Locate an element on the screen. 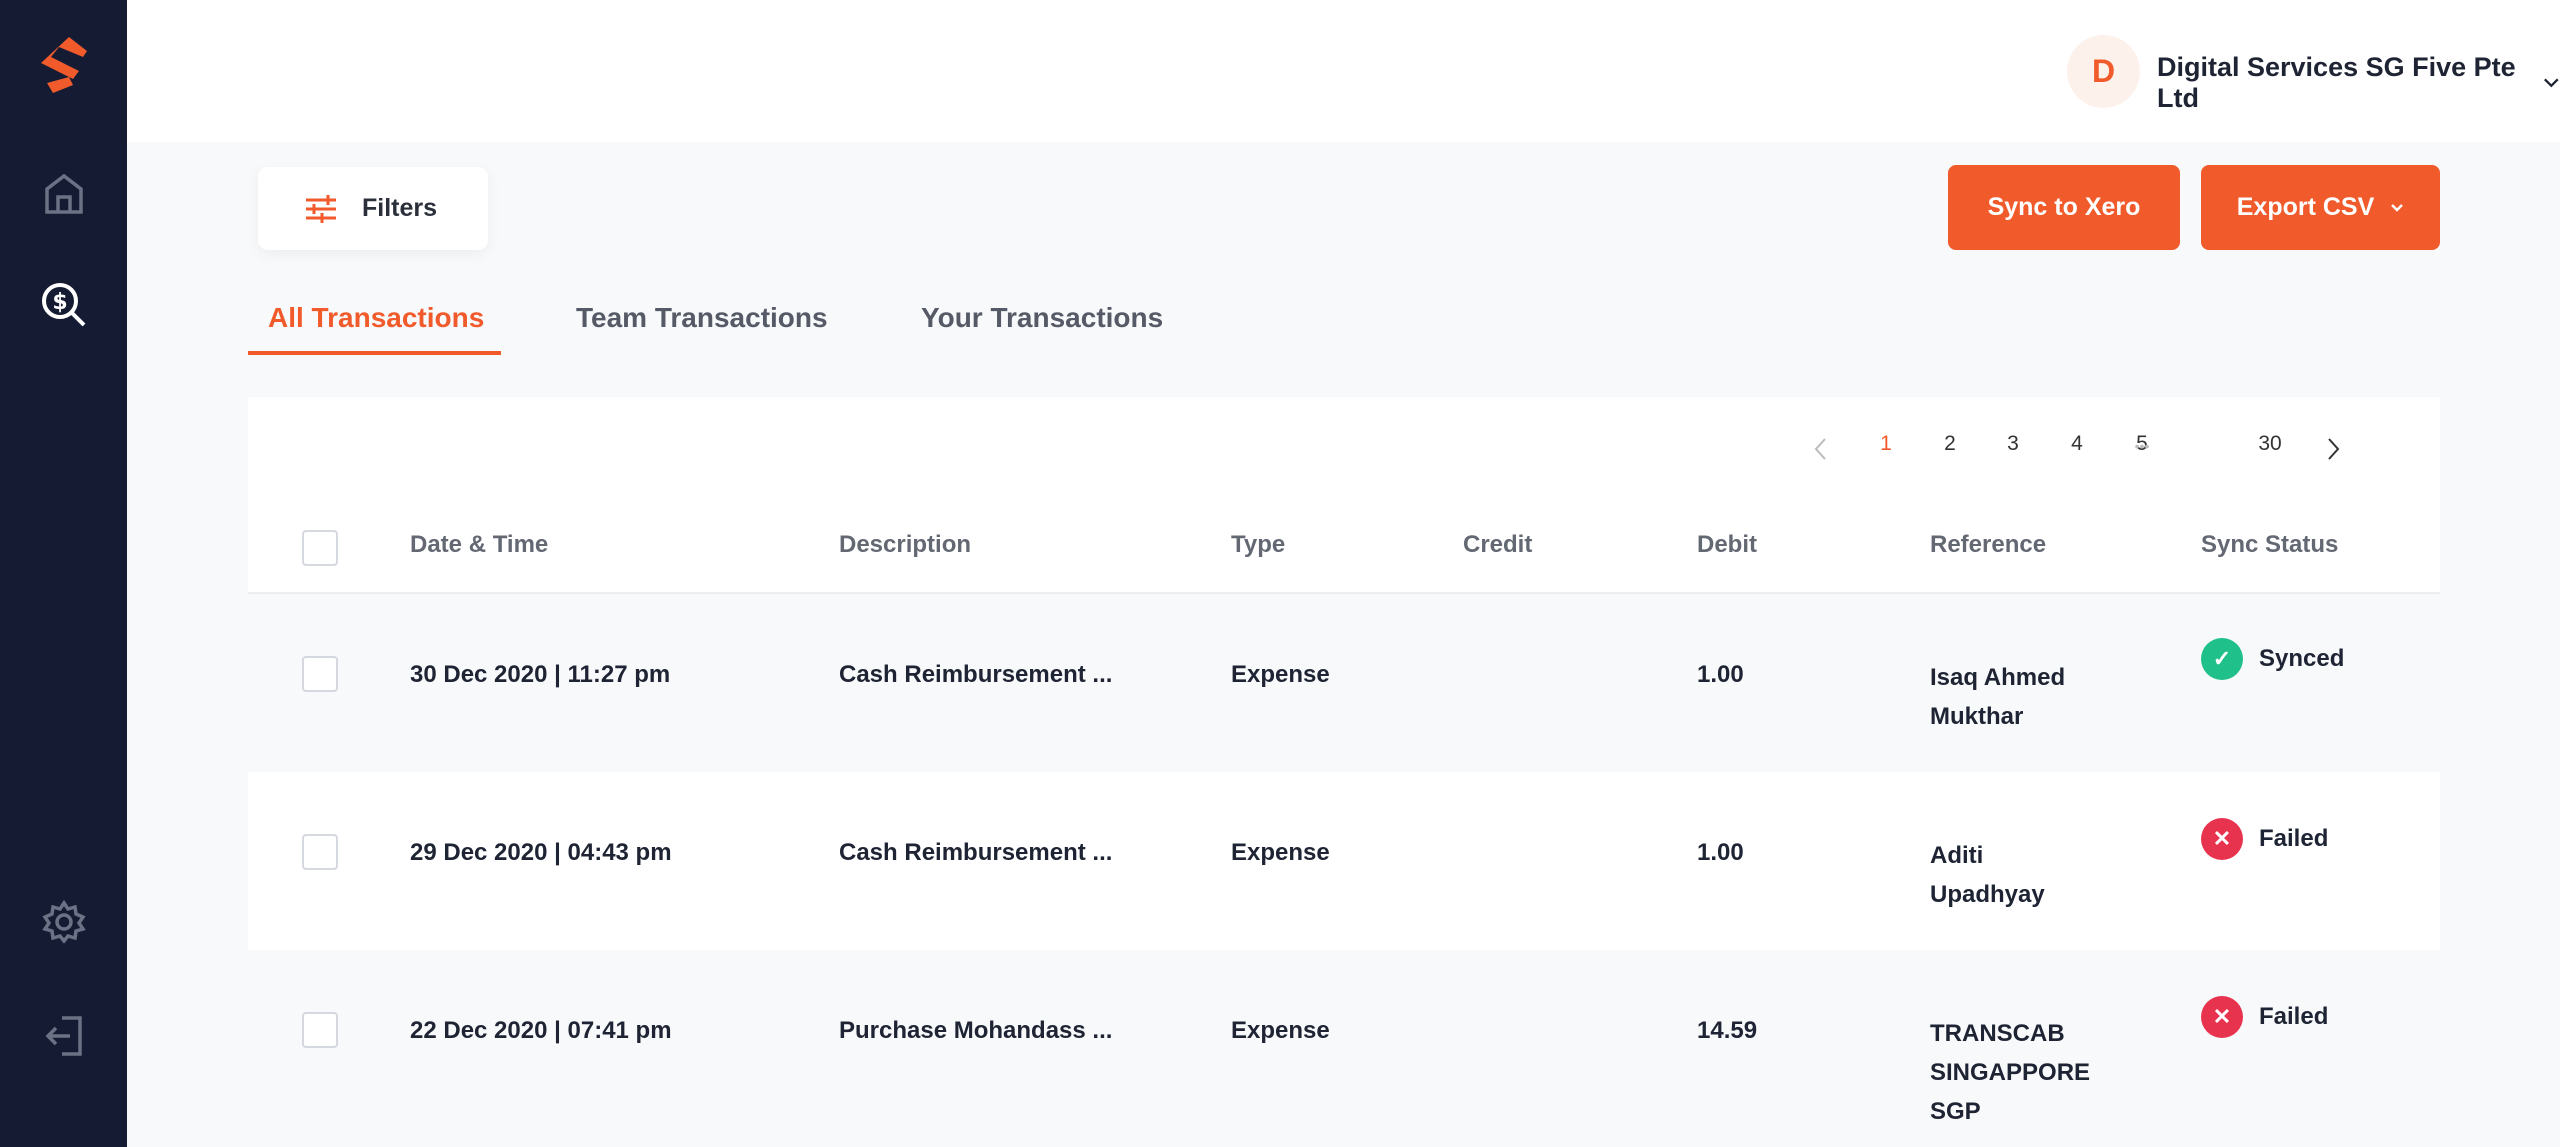 This screenshot has height=1147, width=2560. col-credit: Credit is located at coordinates (1498, 544).